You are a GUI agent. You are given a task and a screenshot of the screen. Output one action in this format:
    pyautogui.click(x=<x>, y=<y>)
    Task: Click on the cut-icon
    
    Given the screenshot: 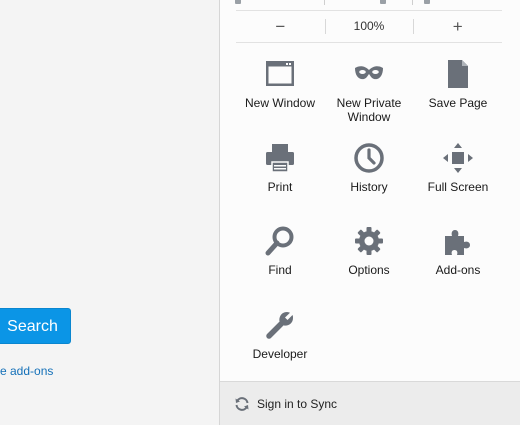 What is the action you would take?
    pyautogui.click(x=238, y=2)
    